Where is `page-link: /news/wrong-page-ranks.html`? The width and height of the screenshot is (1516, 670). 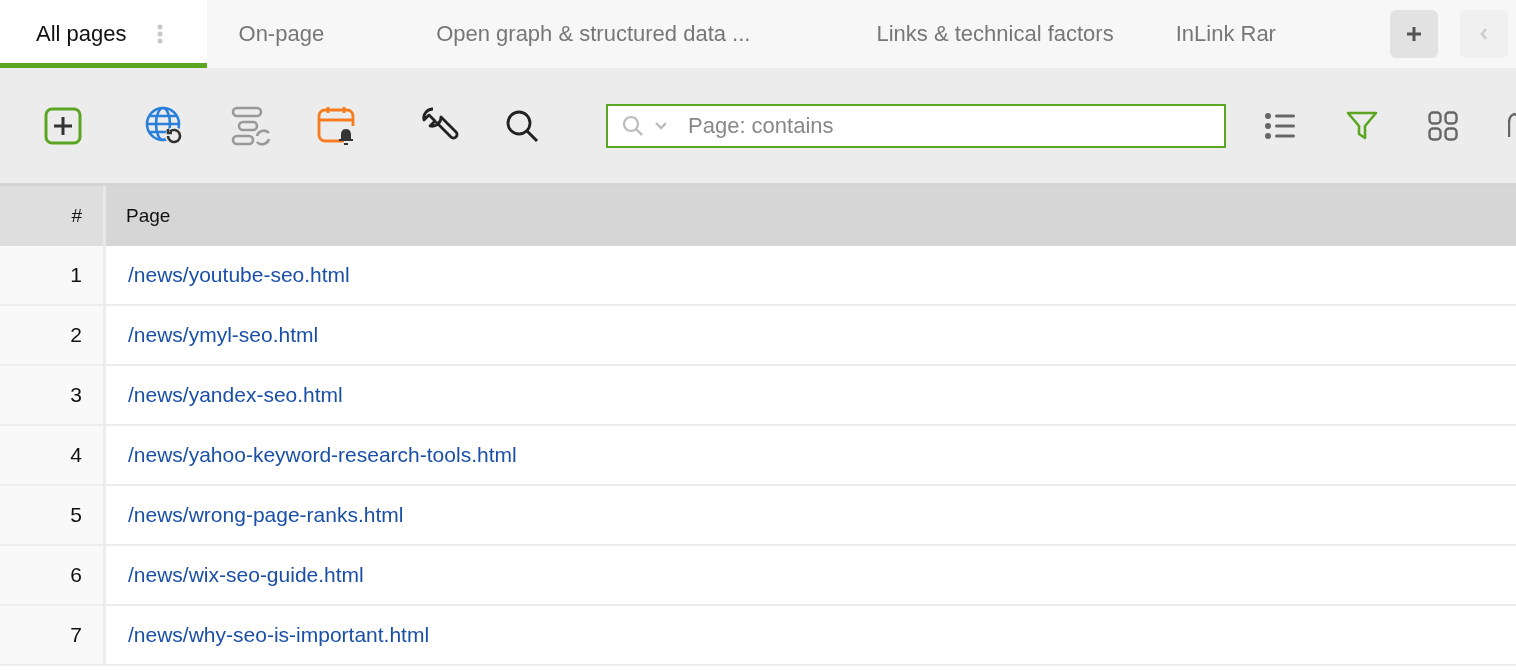 page-link: /news/wrong-page-ranks.html is located at coordinates (266, 515).